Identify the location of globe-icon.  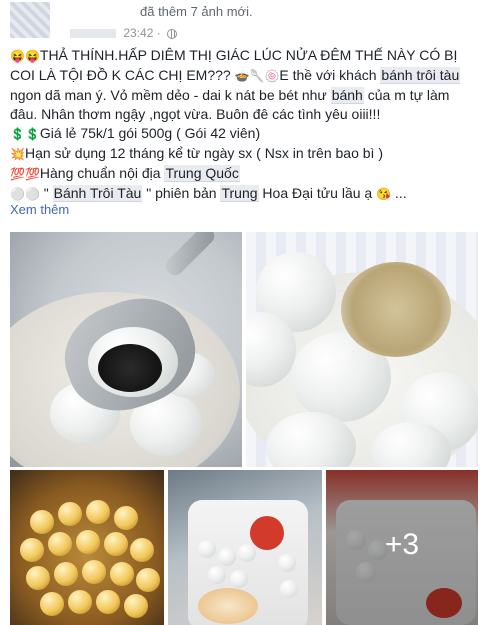
(172, 33).